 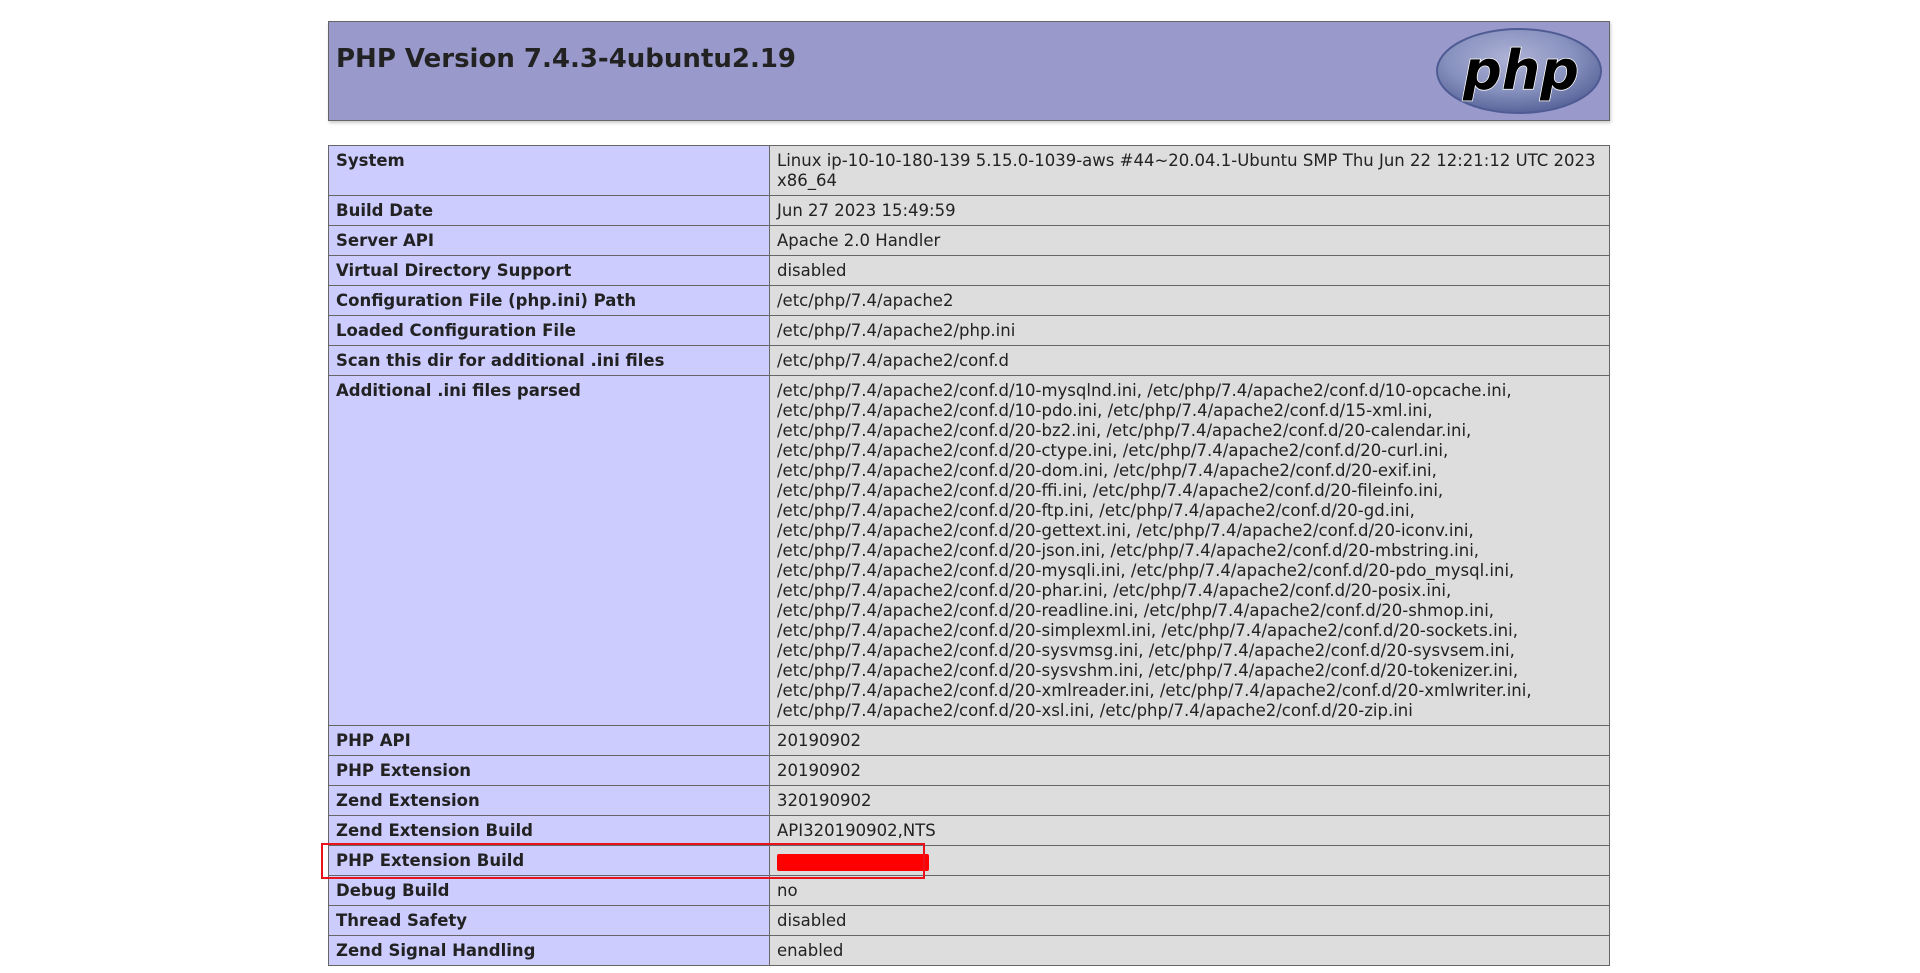 I want to click on table-row: Zend Extension Build API320190902,NTS, so click(x=969, y=830).